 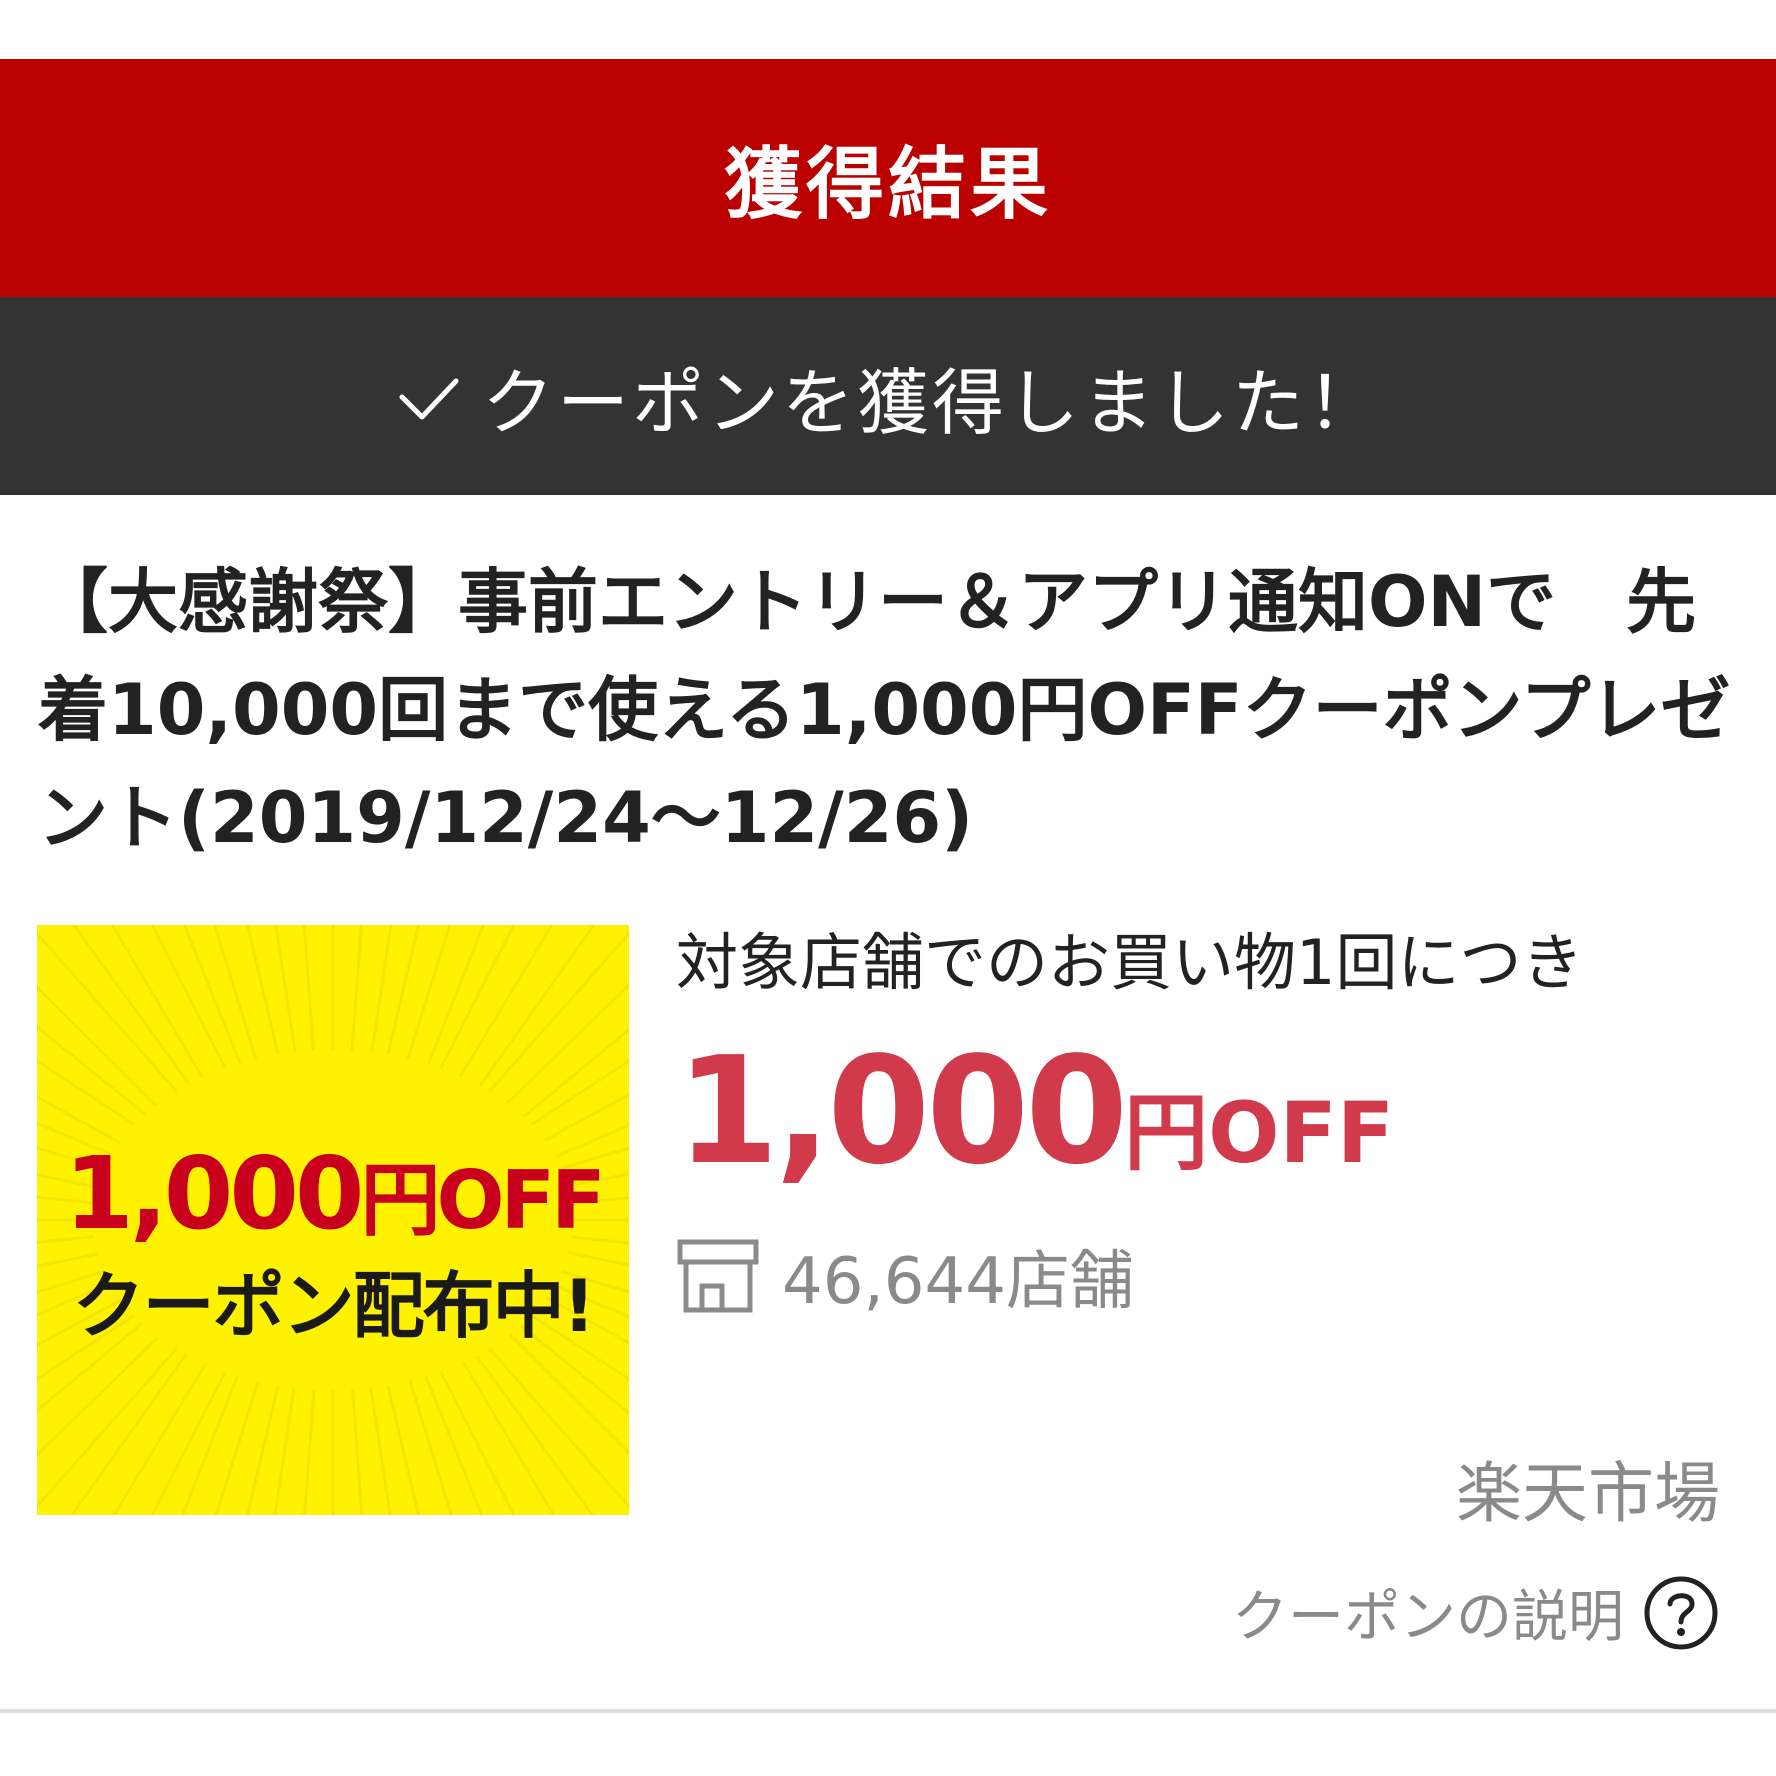 What do you see at coordinates (1428, 1617) in the screenshot?
I see `explanation-label: クーポンの説明` at bounding box center [1428, 1617].